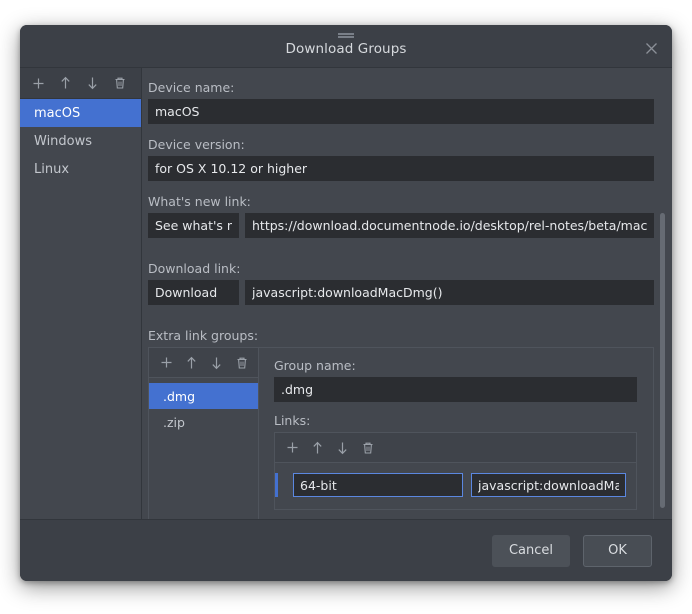 Image resolution: width=692 pixels, height=614 pixels. Describe the element at coordinates (166, 363) in the screenshot. I see `add-group-button` at that location.